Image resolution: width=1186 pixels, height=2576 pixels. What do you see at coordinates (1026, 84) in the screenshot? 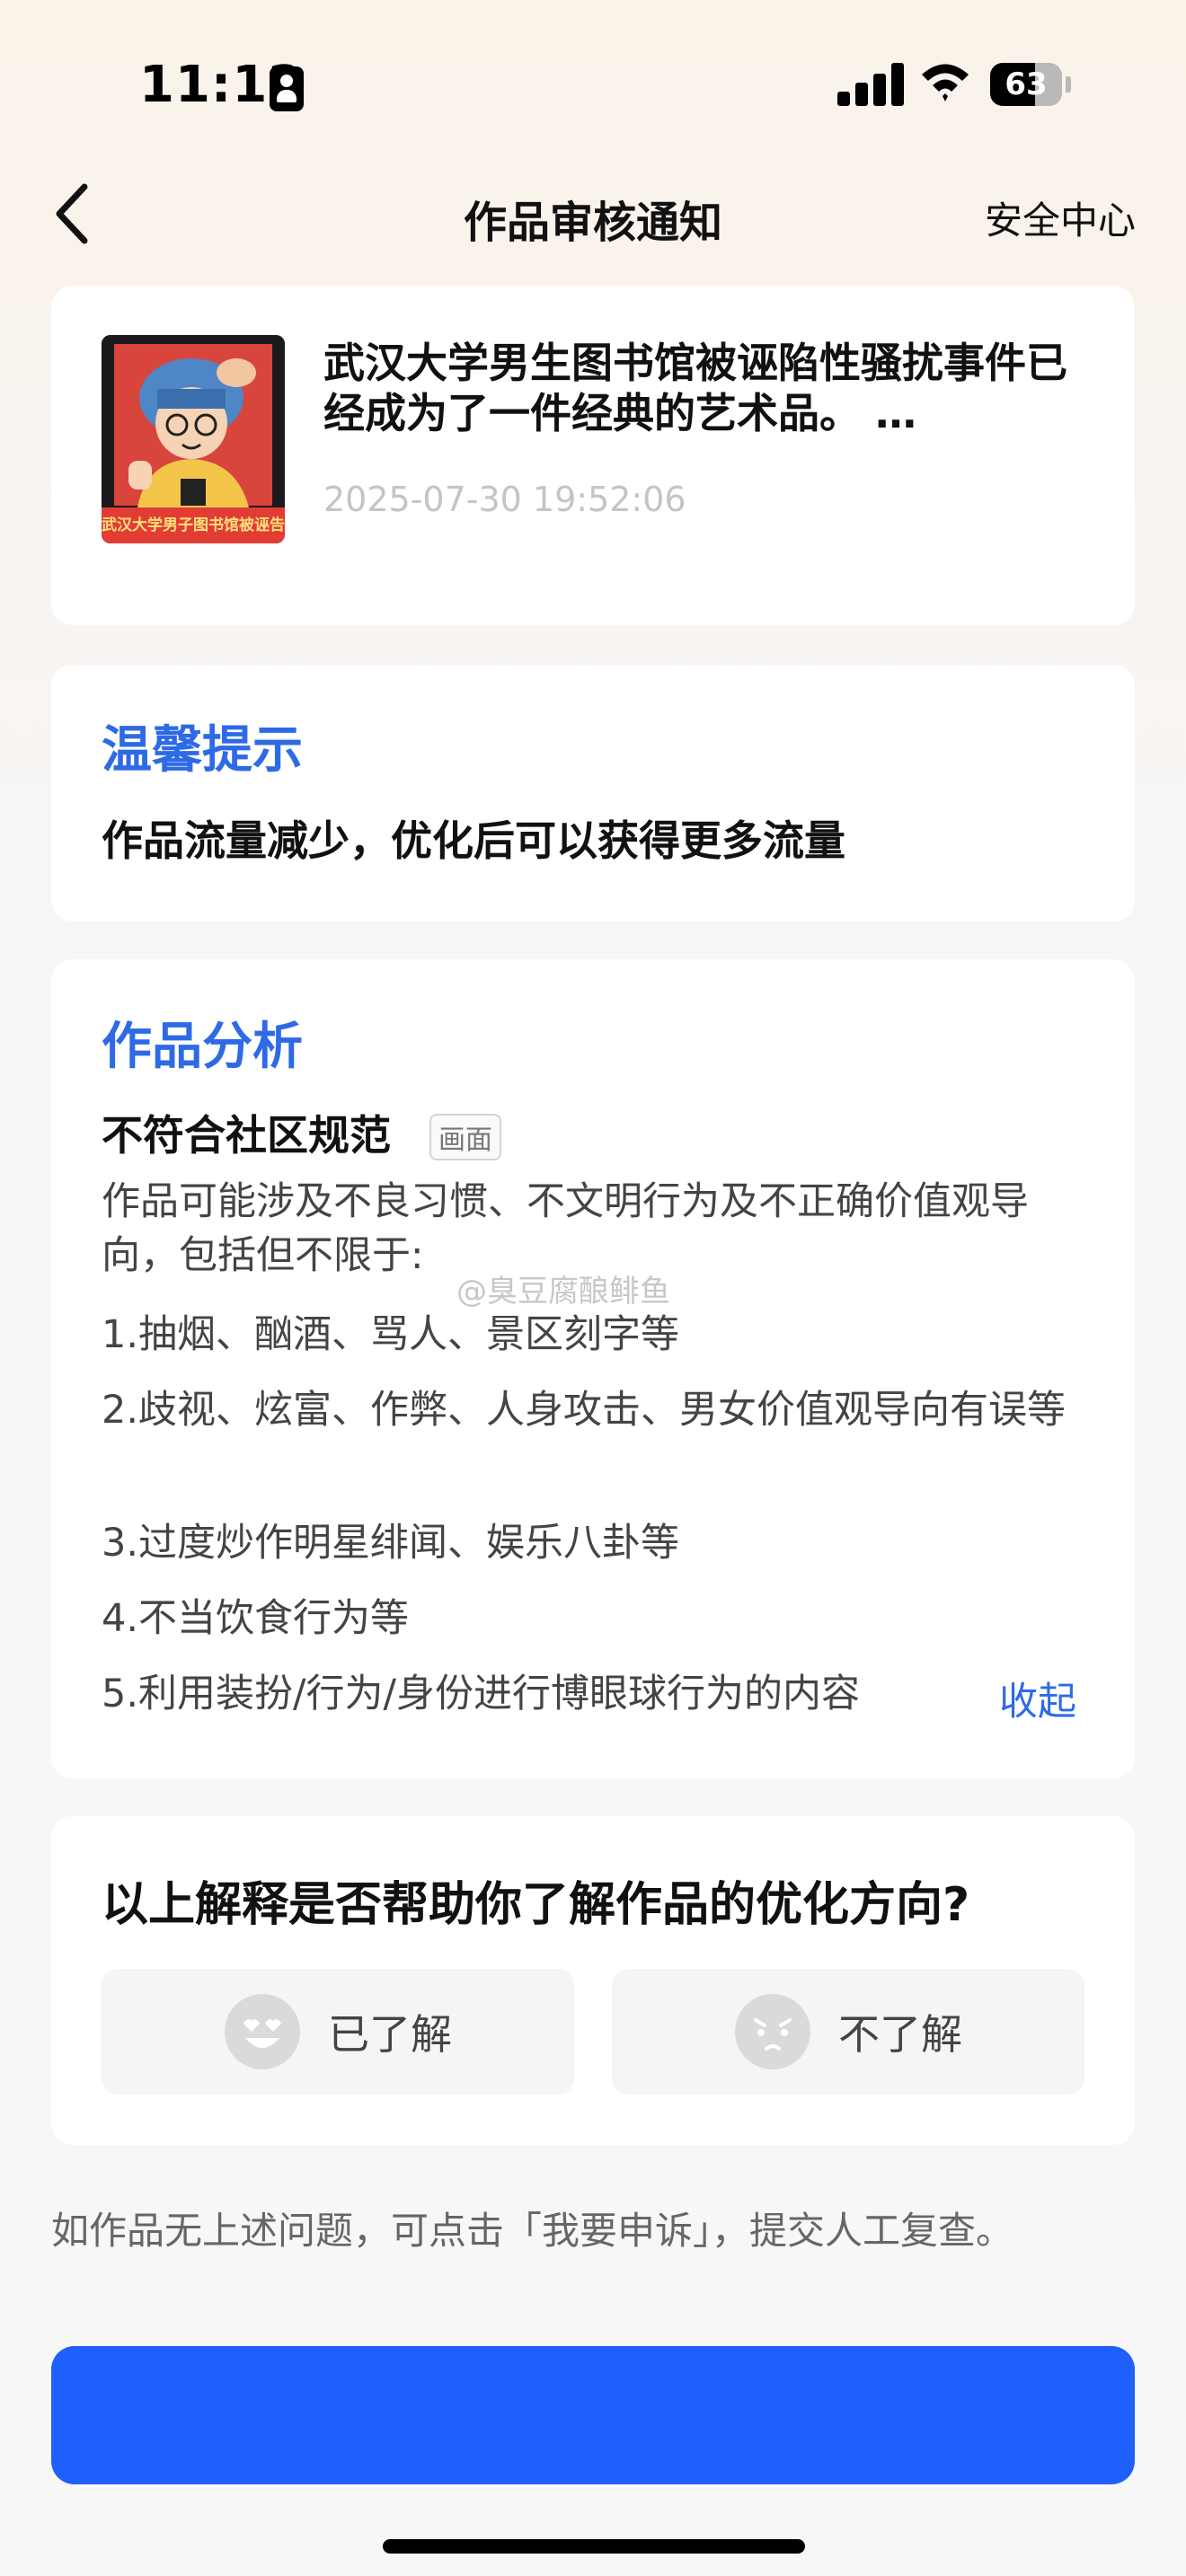
I see `battery-level-text: 63` at bounding box center [1026, 84].